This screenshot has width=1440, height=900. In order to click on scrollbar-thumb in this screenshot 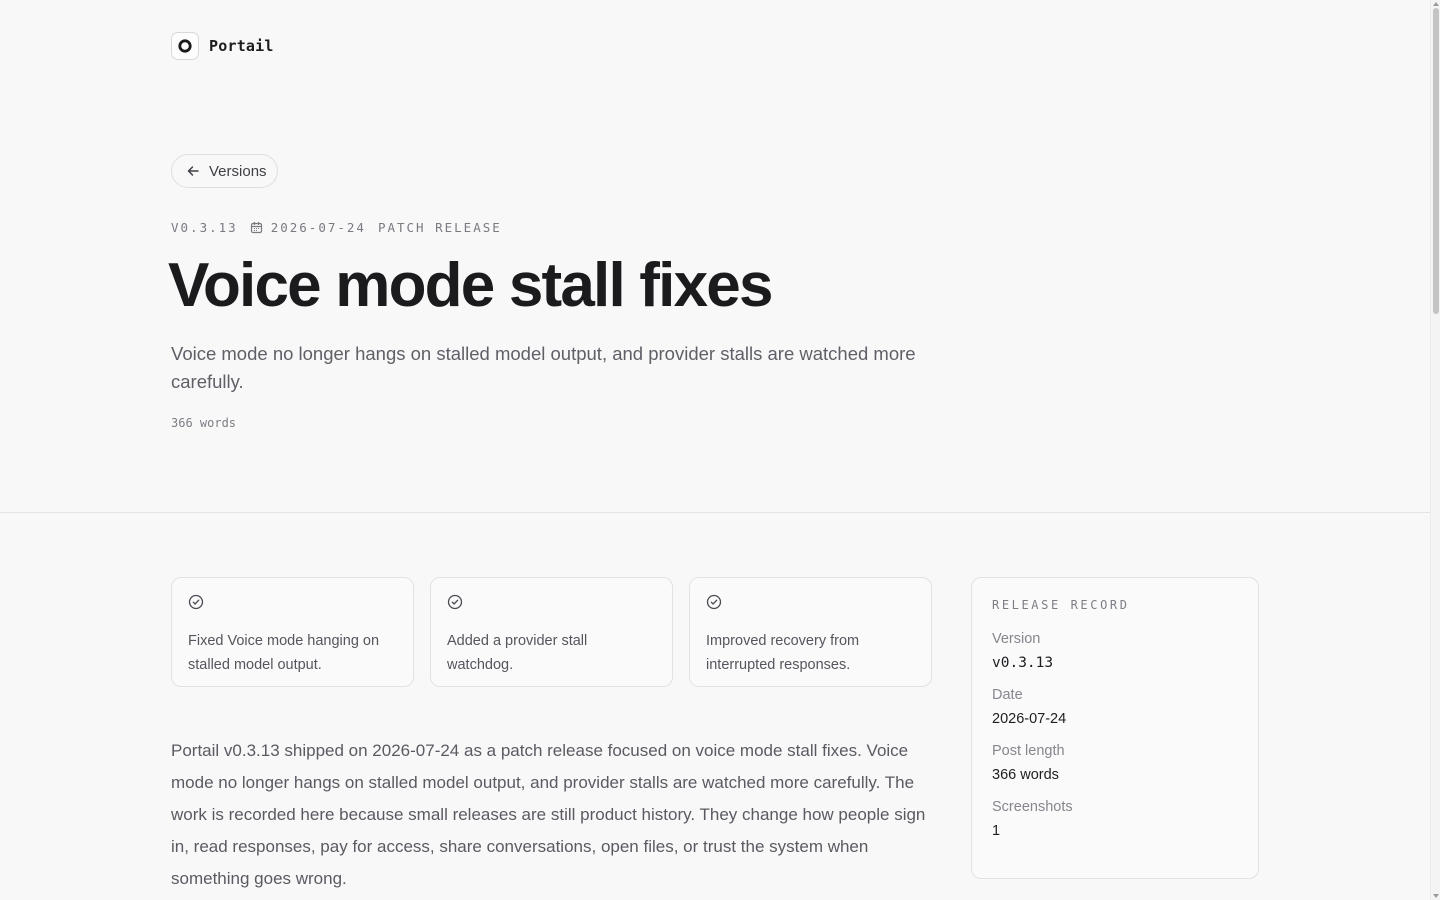, I will do `click(1436, 161)`.